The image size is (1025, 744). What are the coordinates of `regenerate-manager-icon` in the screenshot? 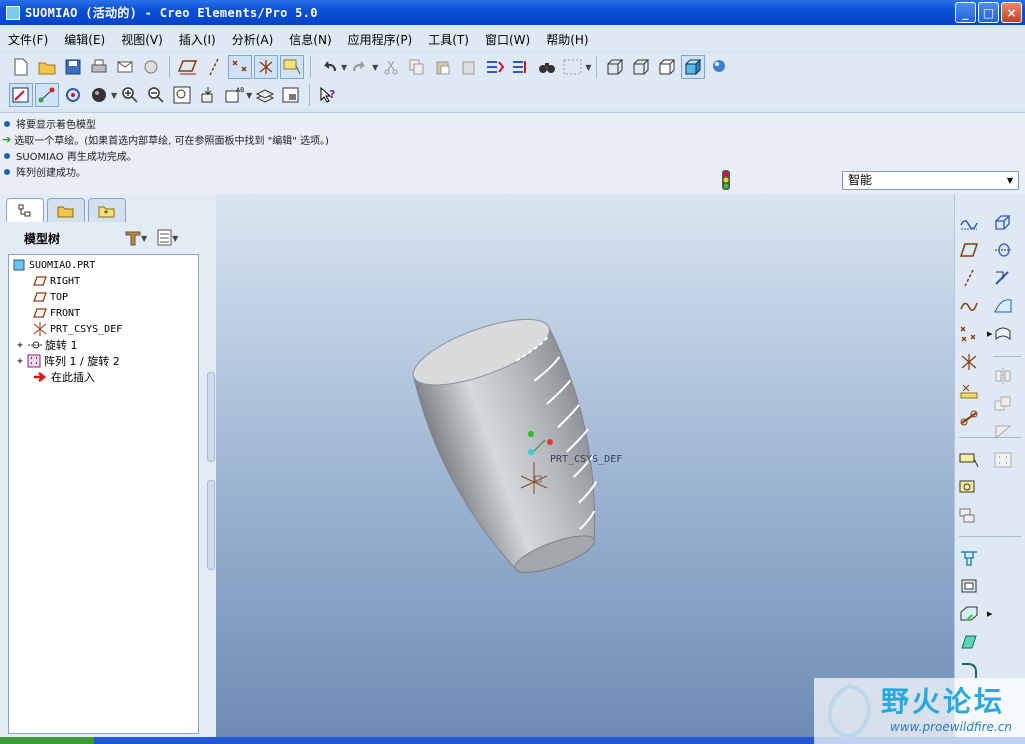 It's located at (521, 67).